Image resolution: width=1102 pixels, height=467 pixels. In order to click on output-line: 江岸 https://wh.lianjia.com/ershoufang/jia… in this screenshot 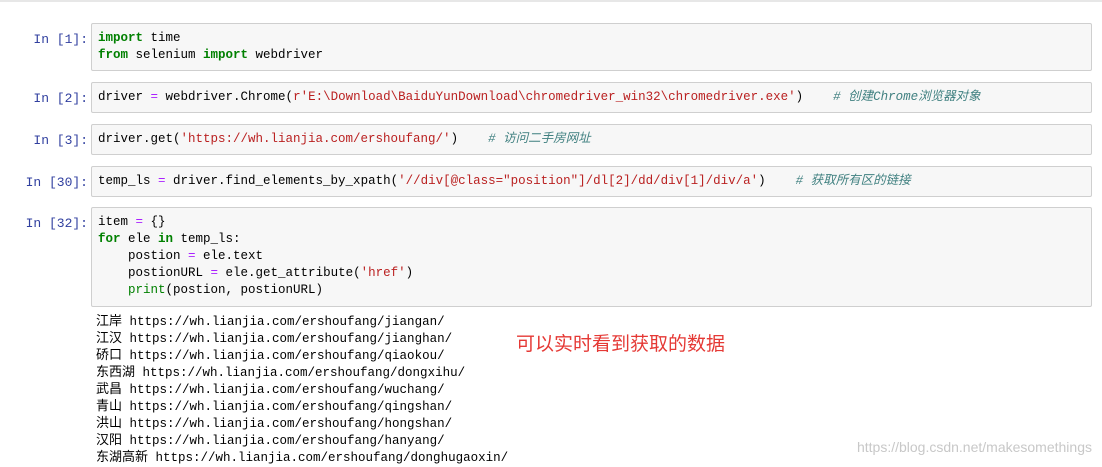, I will do `click(302, 321)`.